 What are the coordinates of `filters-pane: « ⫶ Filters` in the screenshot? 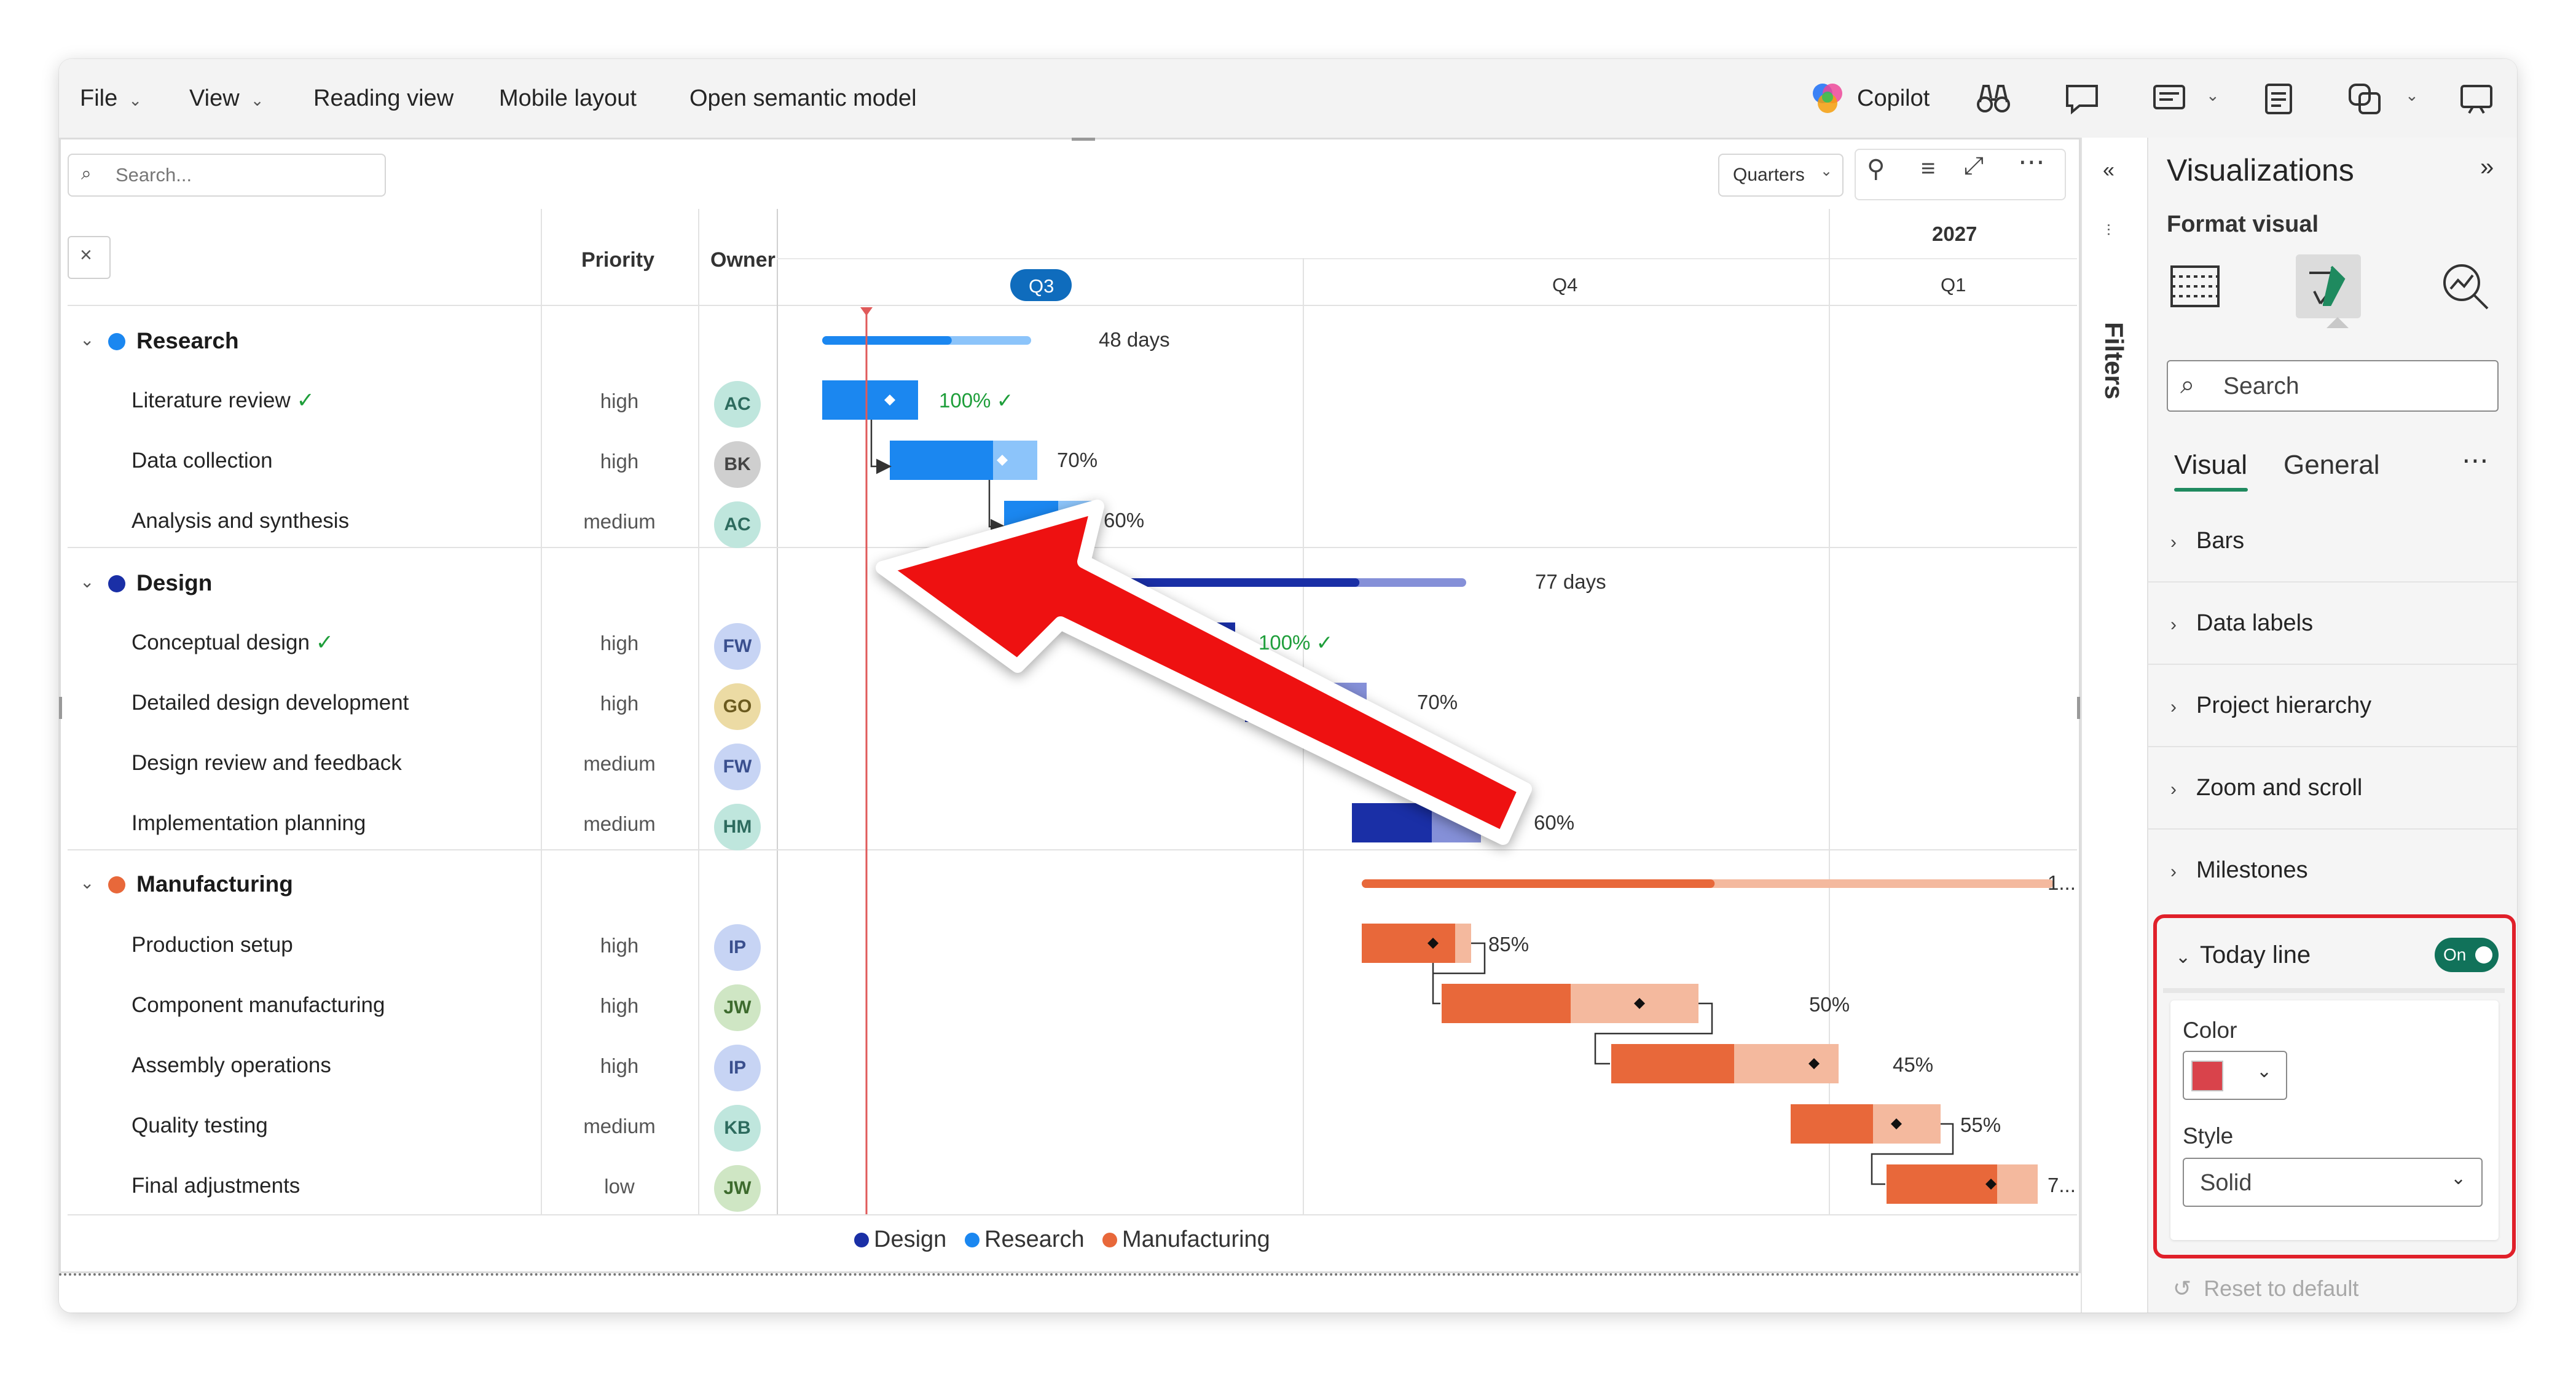 It's located at (2114, 725).